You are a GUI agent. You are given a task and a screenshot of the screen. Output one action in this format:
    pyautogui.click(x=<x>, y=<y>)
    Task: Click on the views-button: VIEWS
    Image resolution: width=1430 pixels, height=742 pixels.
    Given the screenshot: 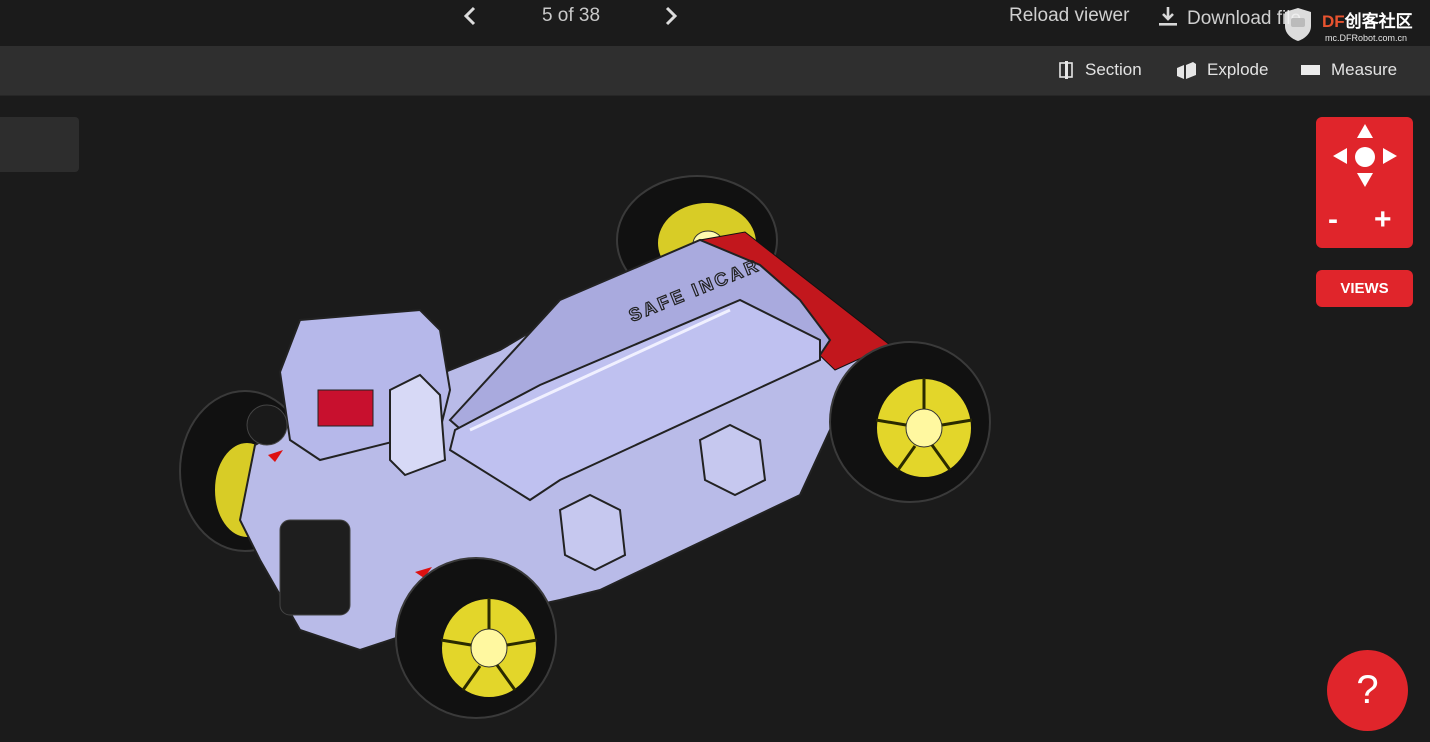 What is the action you would take?
    pyautogui.click(x=1364, y=288)
    